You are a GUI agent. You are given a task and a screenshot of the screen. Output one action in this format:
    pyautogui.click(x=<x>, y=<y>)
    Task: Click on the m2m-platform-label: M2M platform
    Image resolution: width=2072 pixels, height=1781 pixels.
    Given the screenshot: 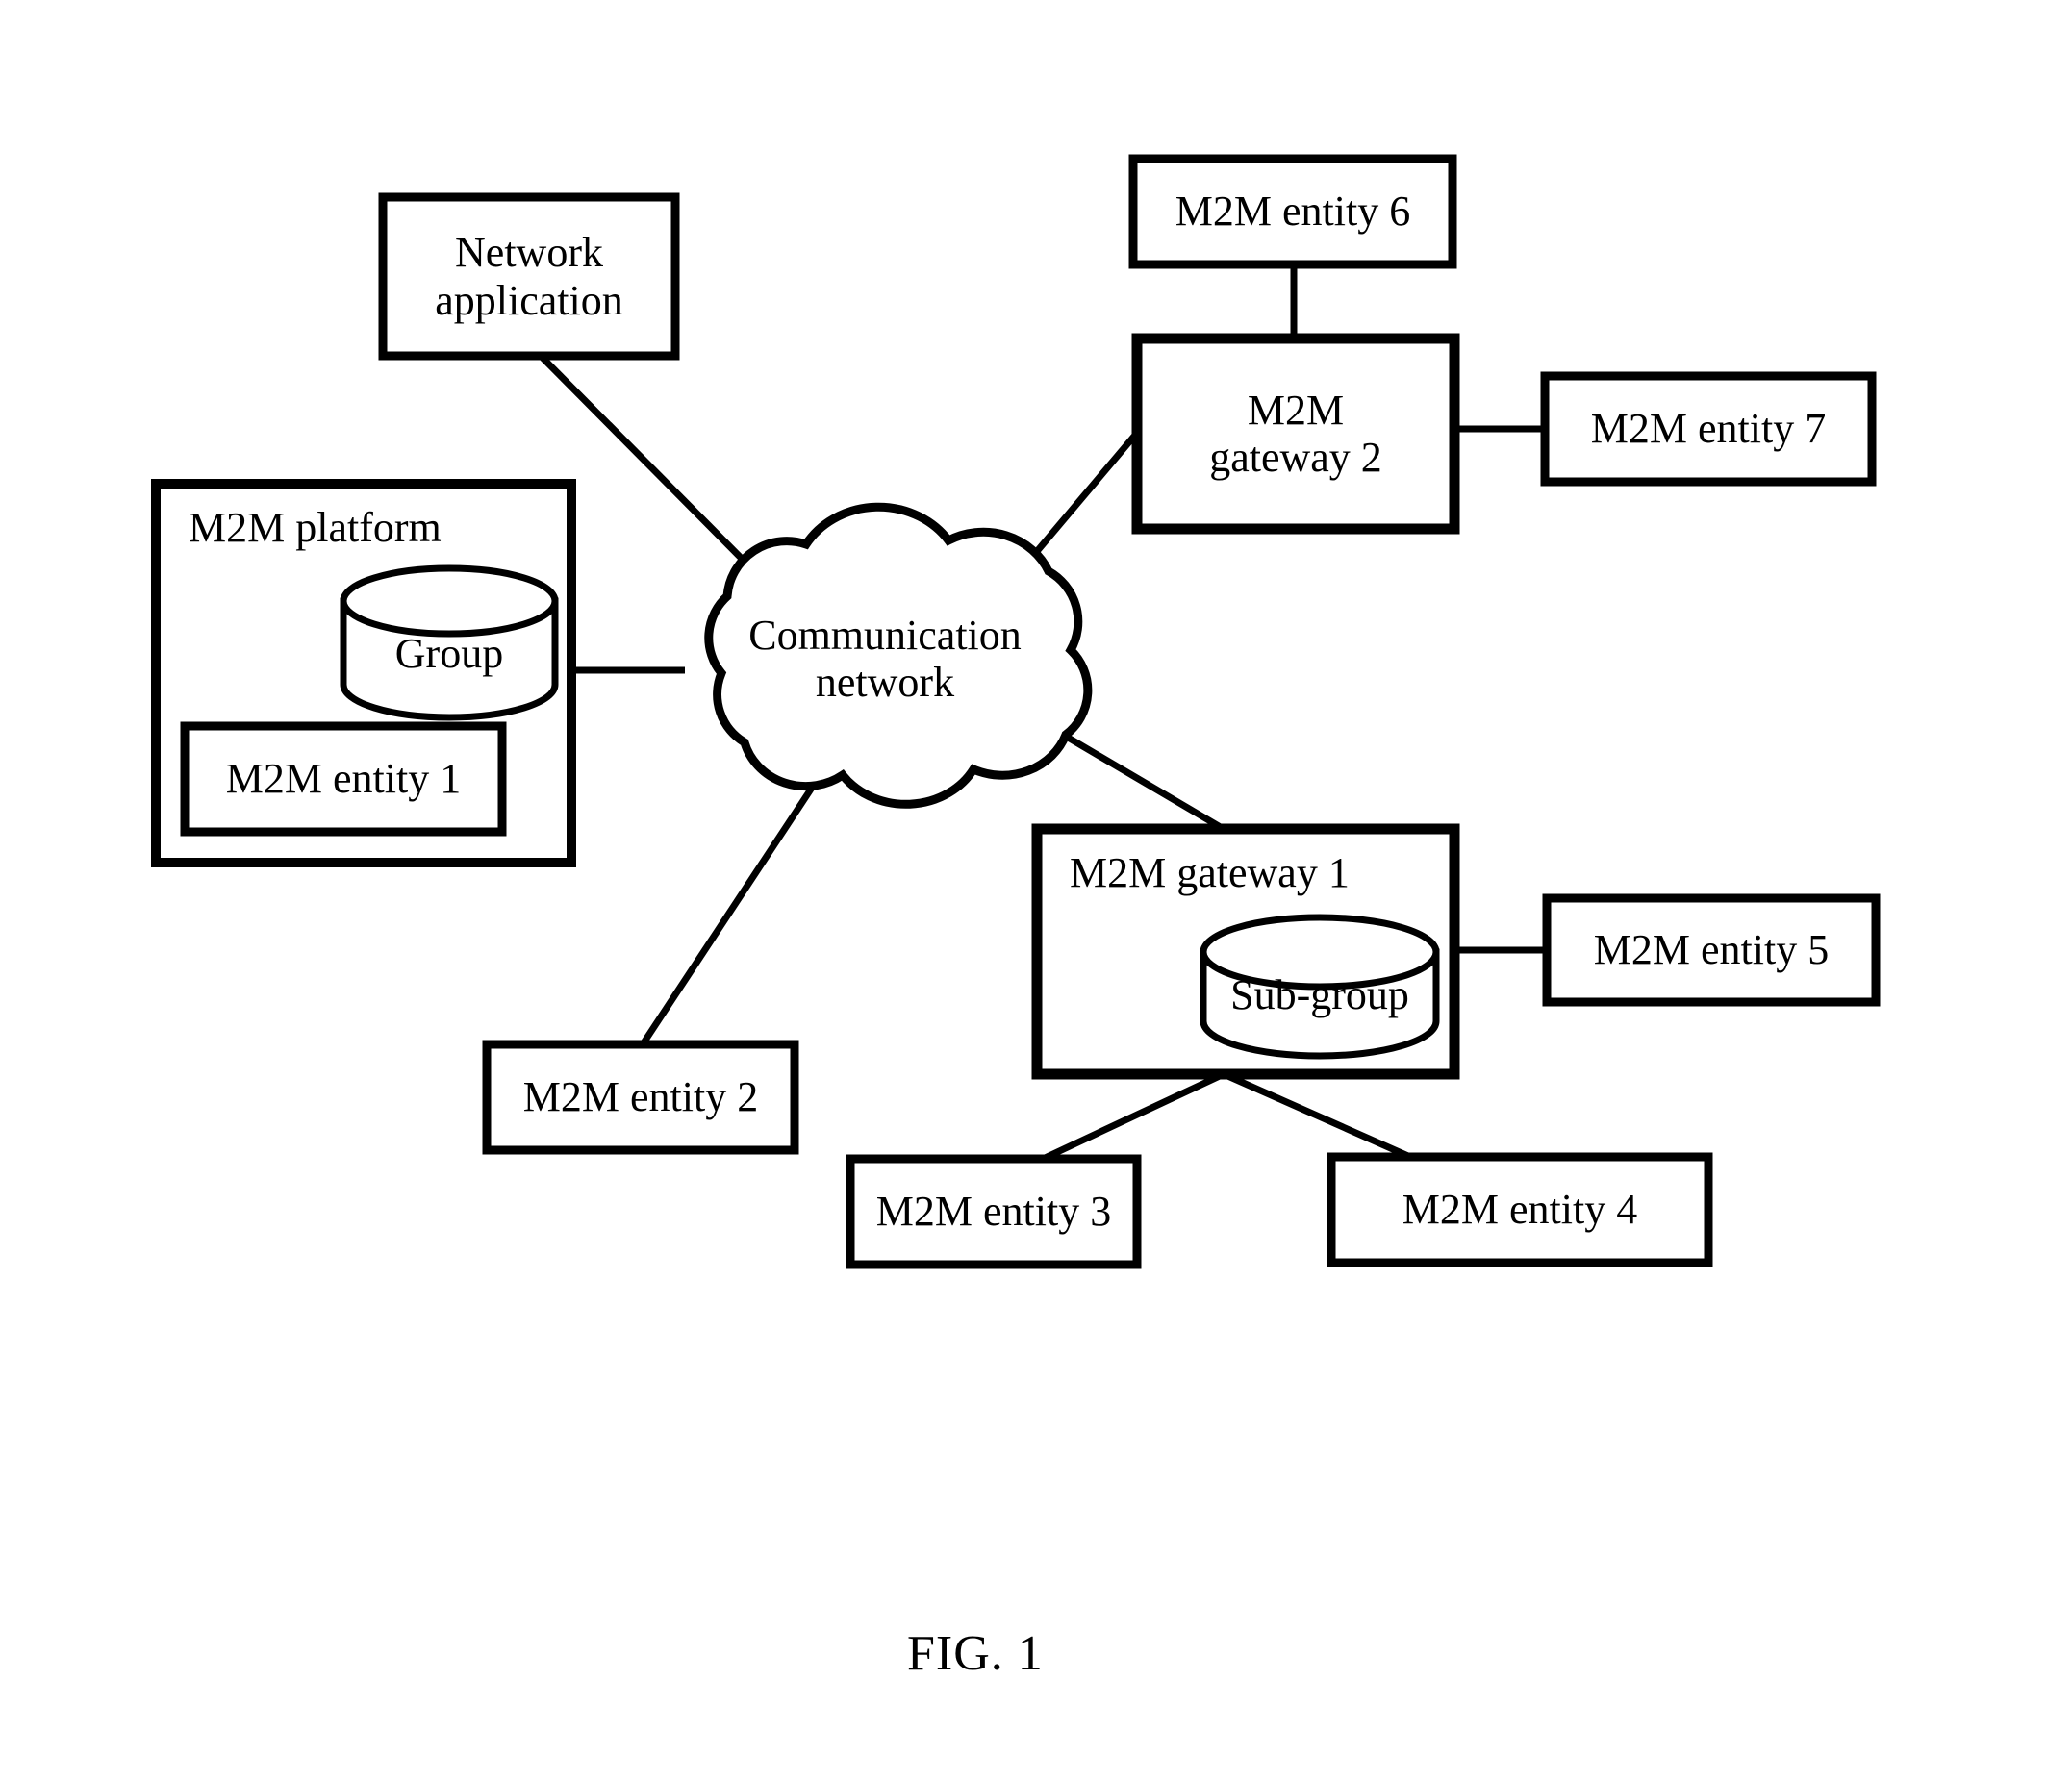 What is the action you would take?
    pyautogui.click(x=315, y=527)
    